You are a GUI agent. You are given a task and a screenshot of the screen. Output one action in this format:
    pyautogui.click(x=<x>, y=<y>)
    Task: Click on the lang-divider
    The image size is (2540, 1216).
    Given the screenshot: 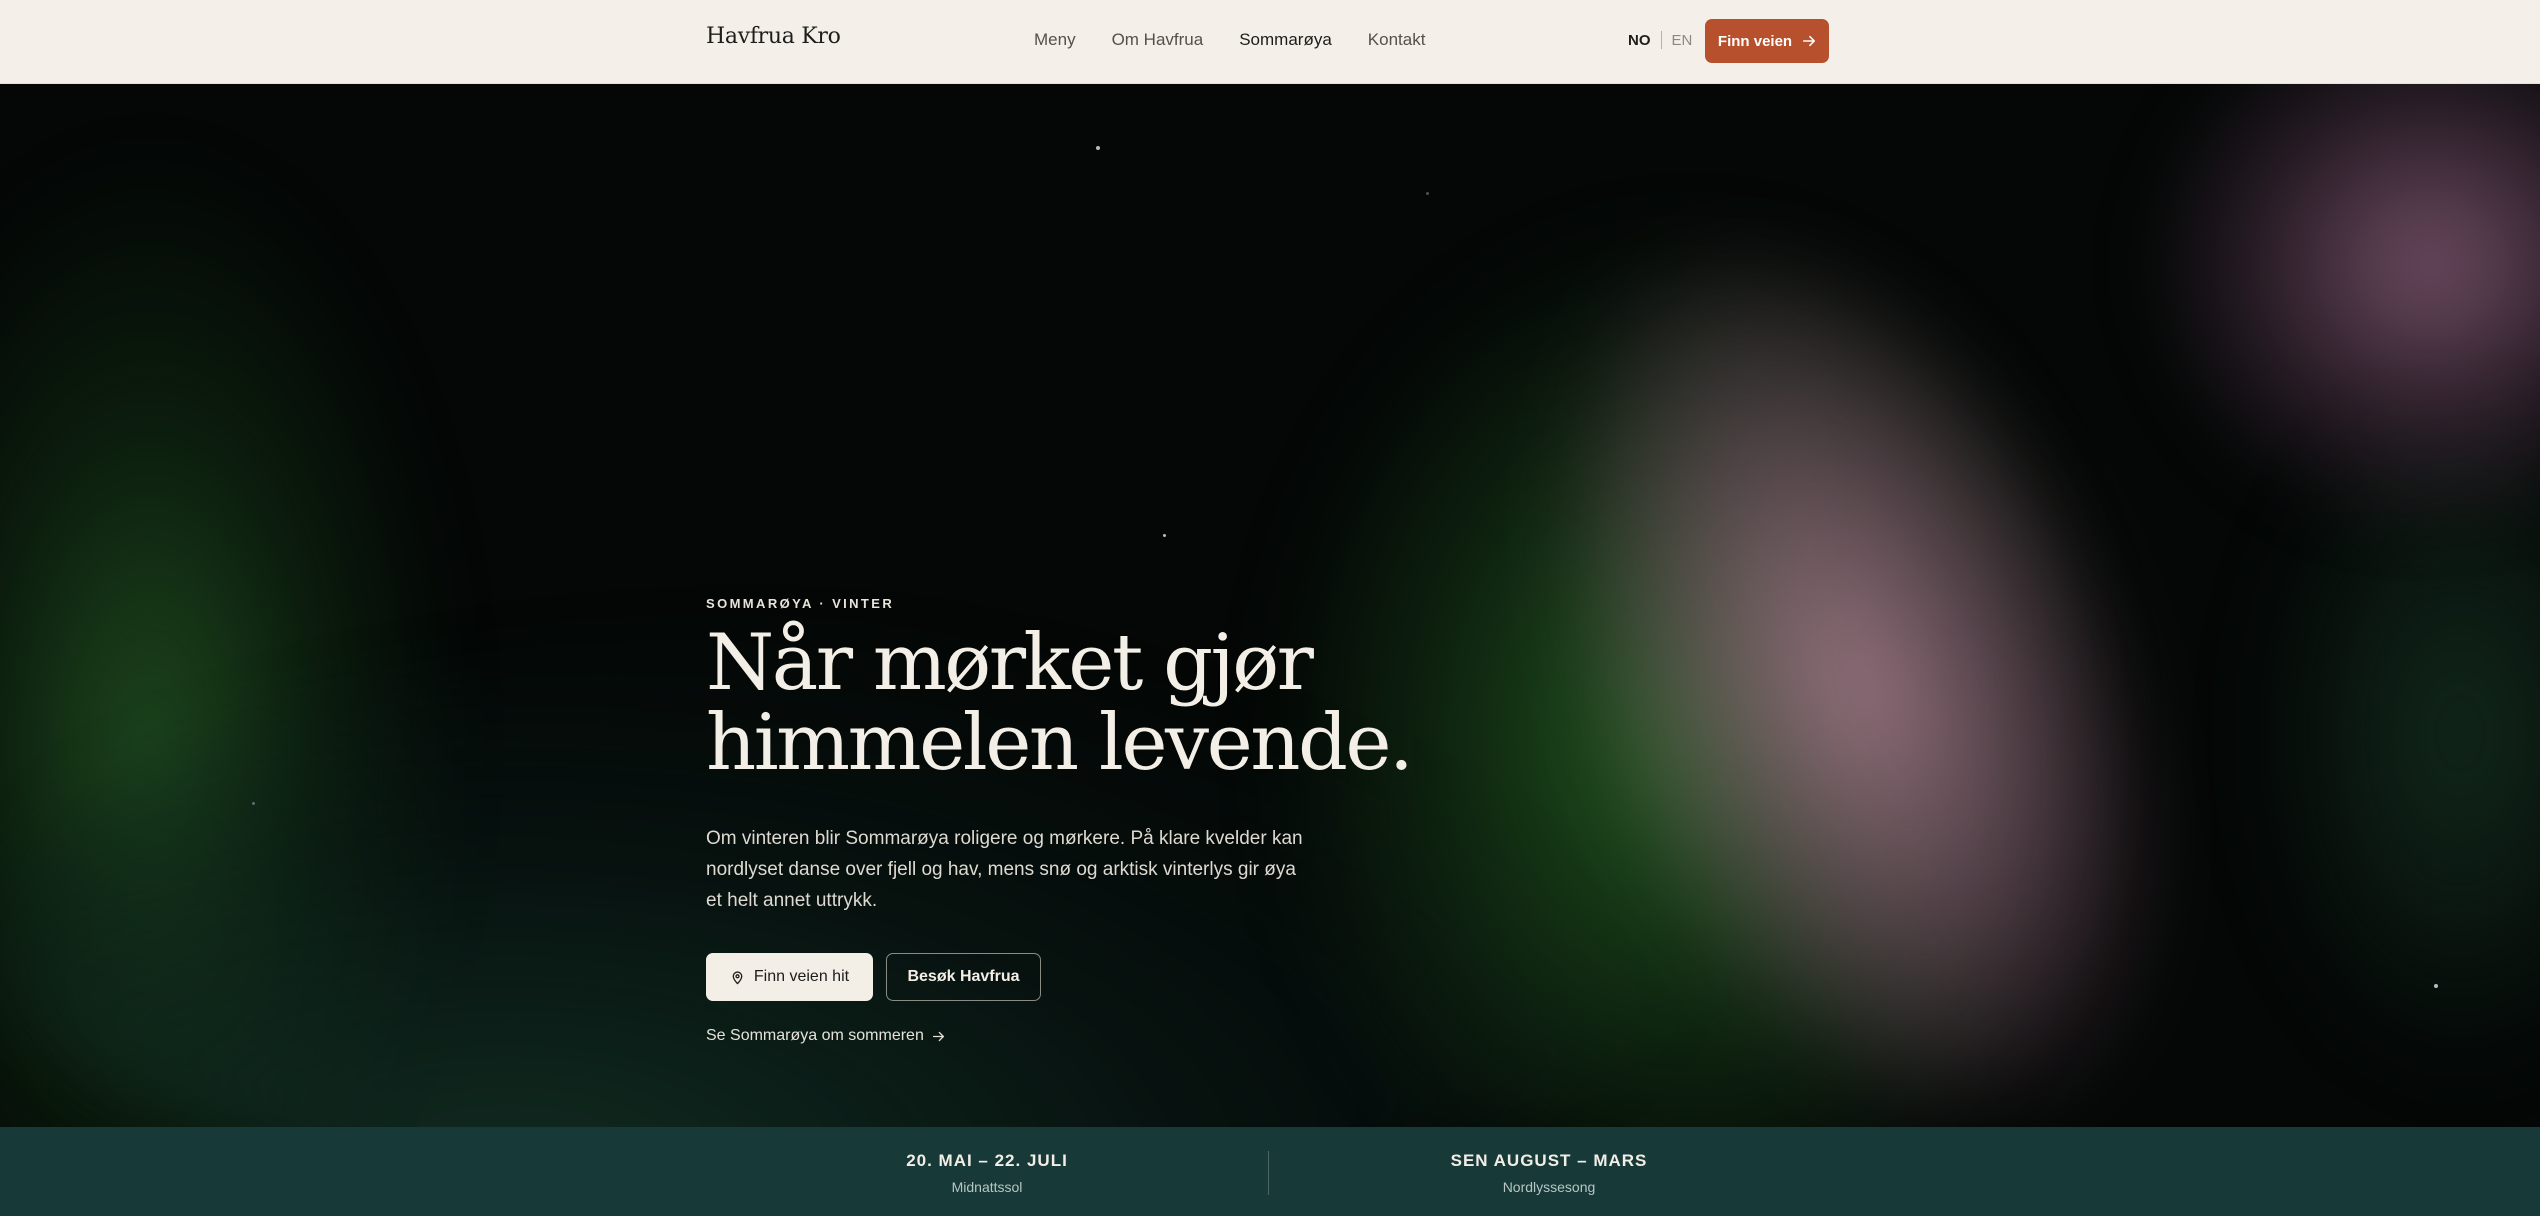 What is the action you would take?
    pyautogui.click(x=1661, y=40)
    